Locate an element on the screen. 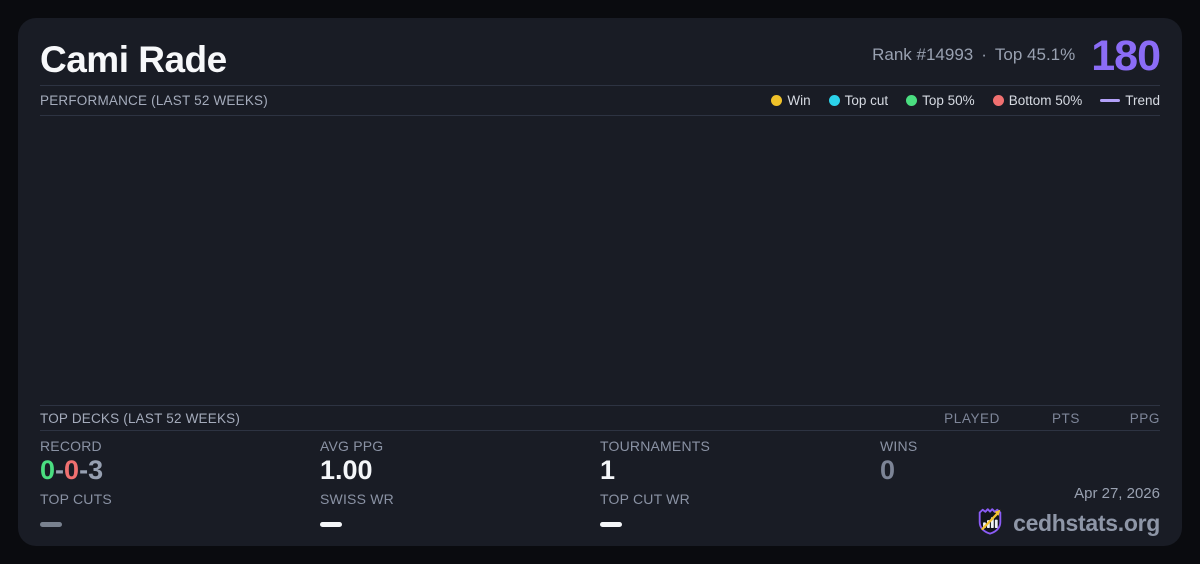  wins-value: 0 is located at coordinates (888, 470).